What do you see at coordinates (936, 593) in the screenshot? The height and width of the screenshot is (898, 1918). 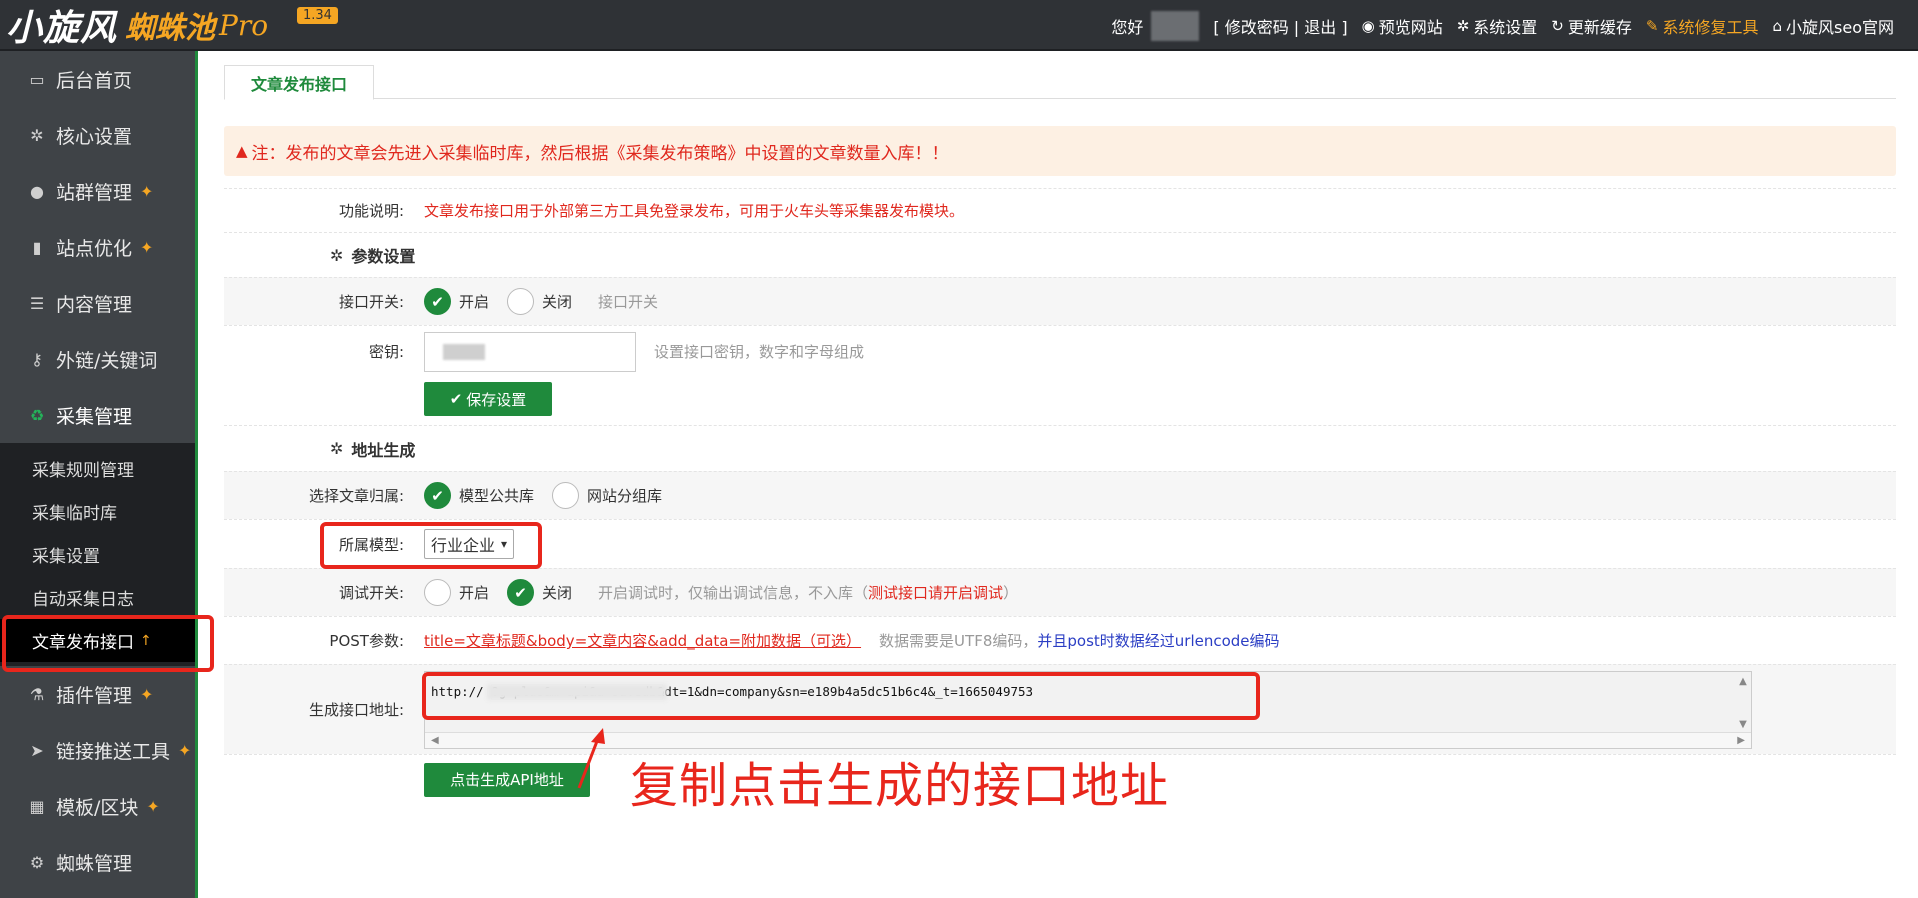 I see `debug-hint-red: 测试接口请开启调试` at bounding box center [936, 593].